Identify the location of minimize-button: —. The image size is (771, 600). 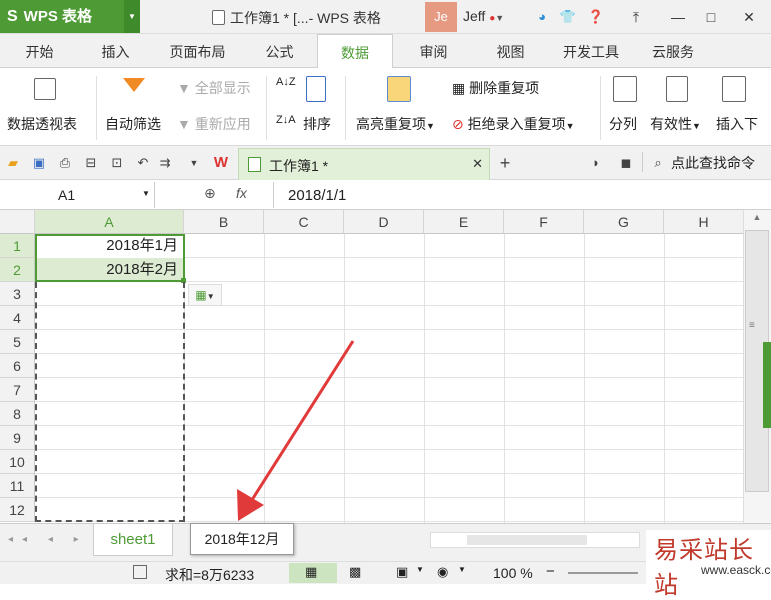
(678, 17).